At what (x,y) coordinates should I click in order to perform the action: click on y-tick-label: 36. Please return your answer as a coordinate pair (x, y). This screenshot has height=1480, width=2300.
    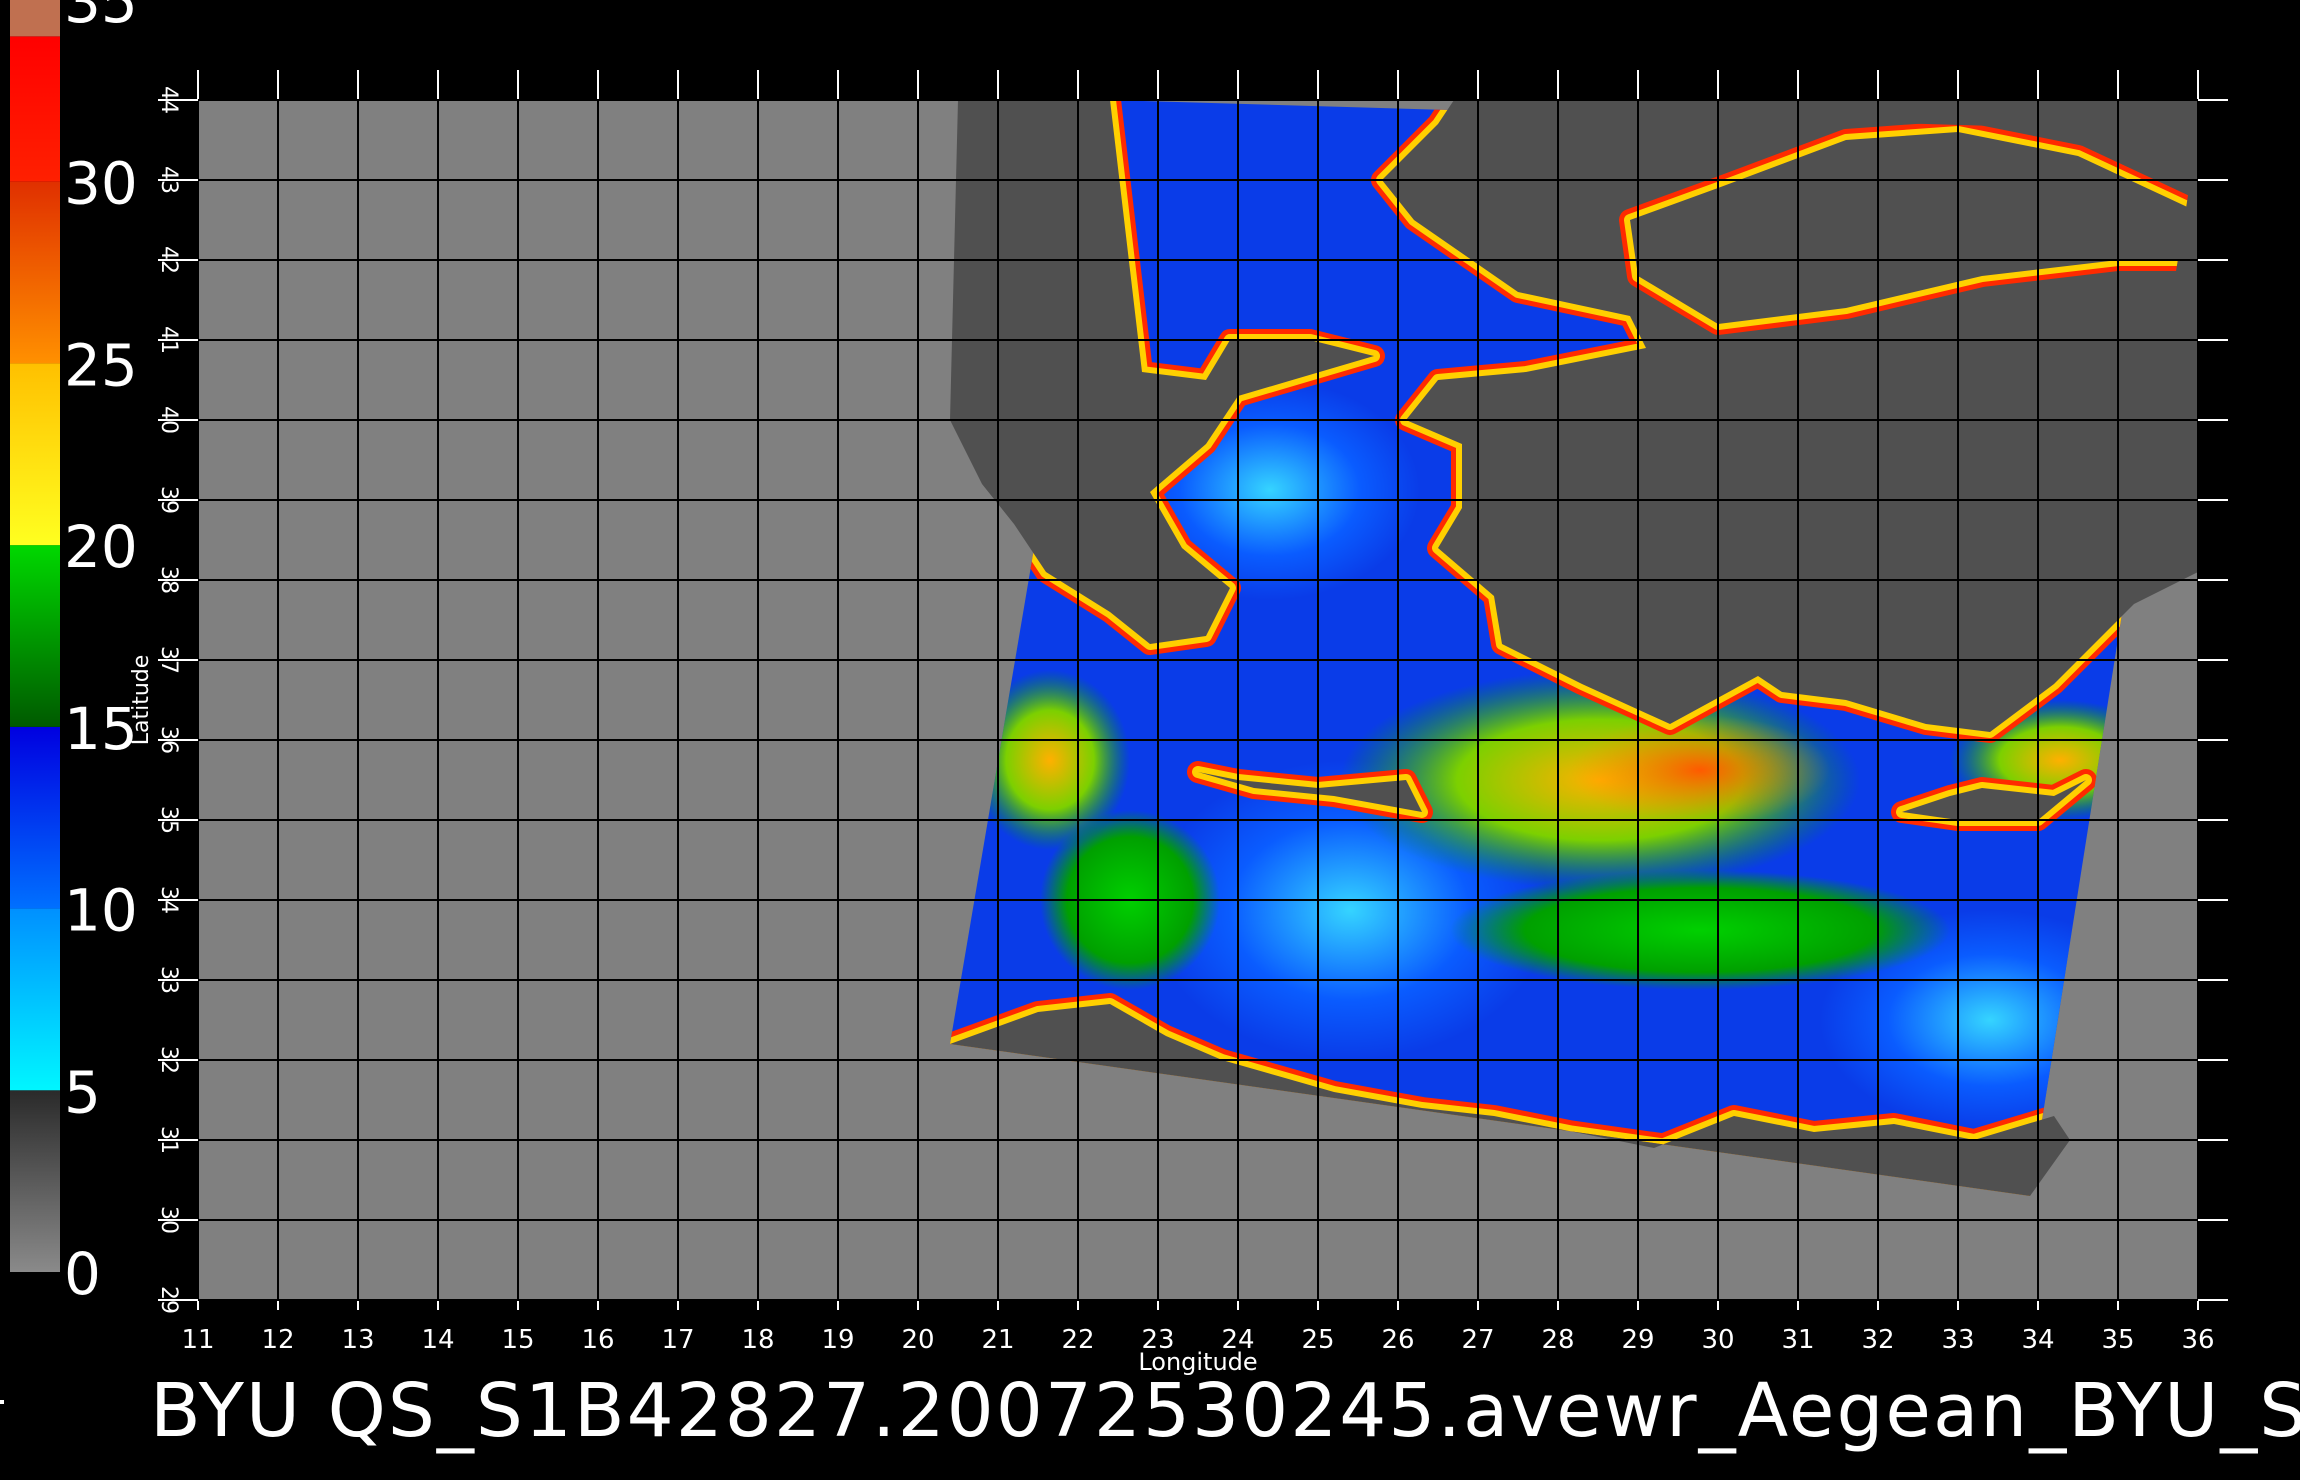
    Looking at the image, I should click on (168, 740).